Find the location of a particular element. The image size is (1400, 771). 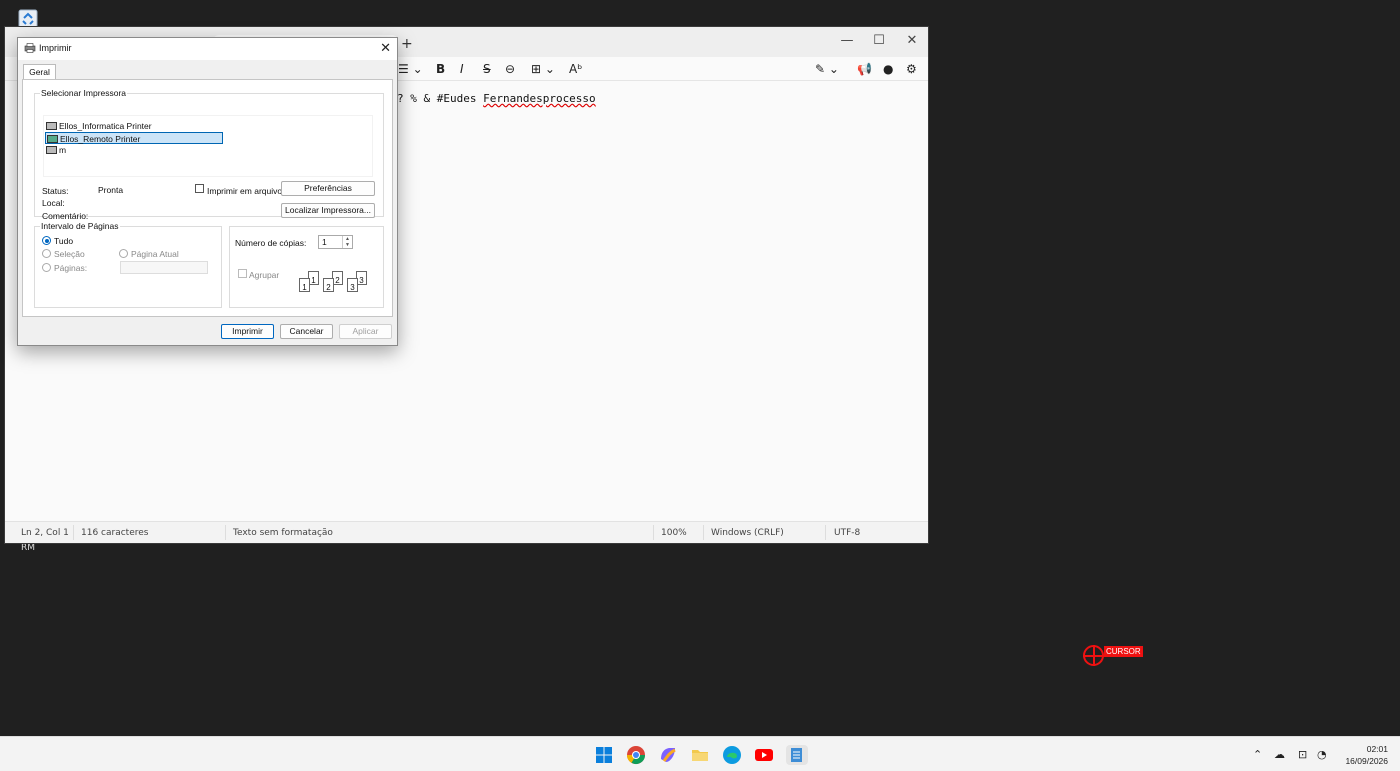

close-icon: ✕ is located at coordinates (385, 48).